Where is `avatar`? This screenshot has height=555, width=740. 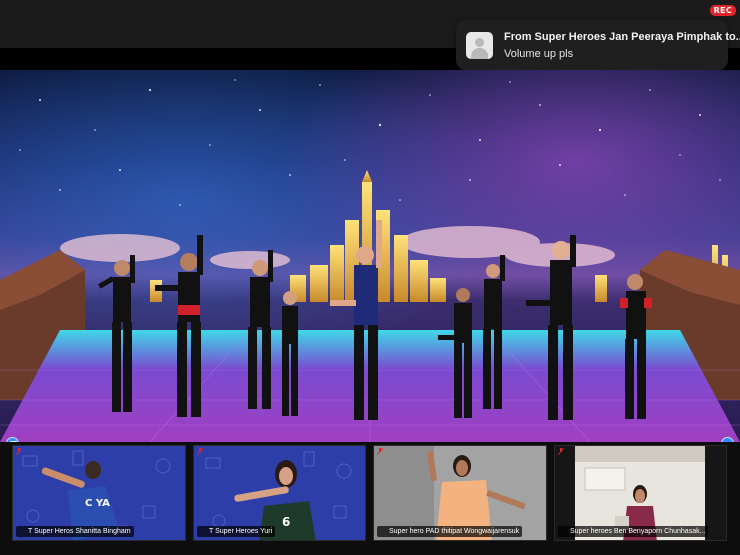
avatar is located at coordinates (479, 45).